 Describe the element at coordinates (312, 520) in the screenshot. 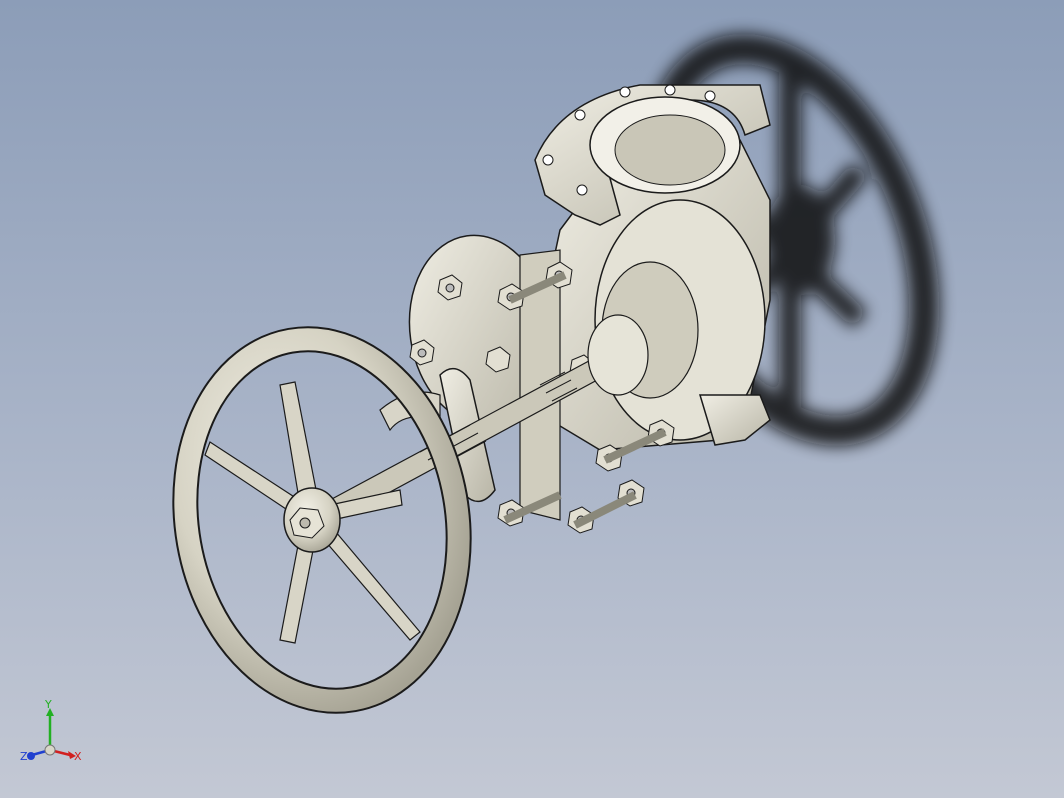

I see `handwheel-hub` at that location.